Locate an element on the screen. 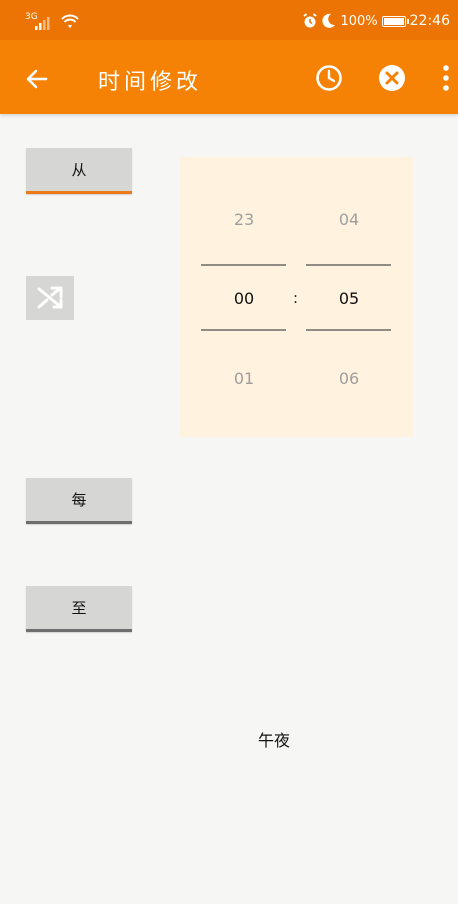  clock-icon is located at coordinates (329, 78).